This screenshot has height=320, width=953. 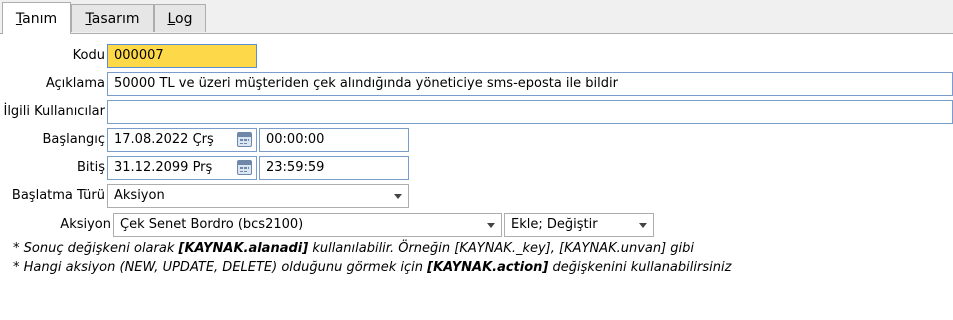 I want to click on tab-bar: Tanım Tasarım Log, so click(x=476, y=17).